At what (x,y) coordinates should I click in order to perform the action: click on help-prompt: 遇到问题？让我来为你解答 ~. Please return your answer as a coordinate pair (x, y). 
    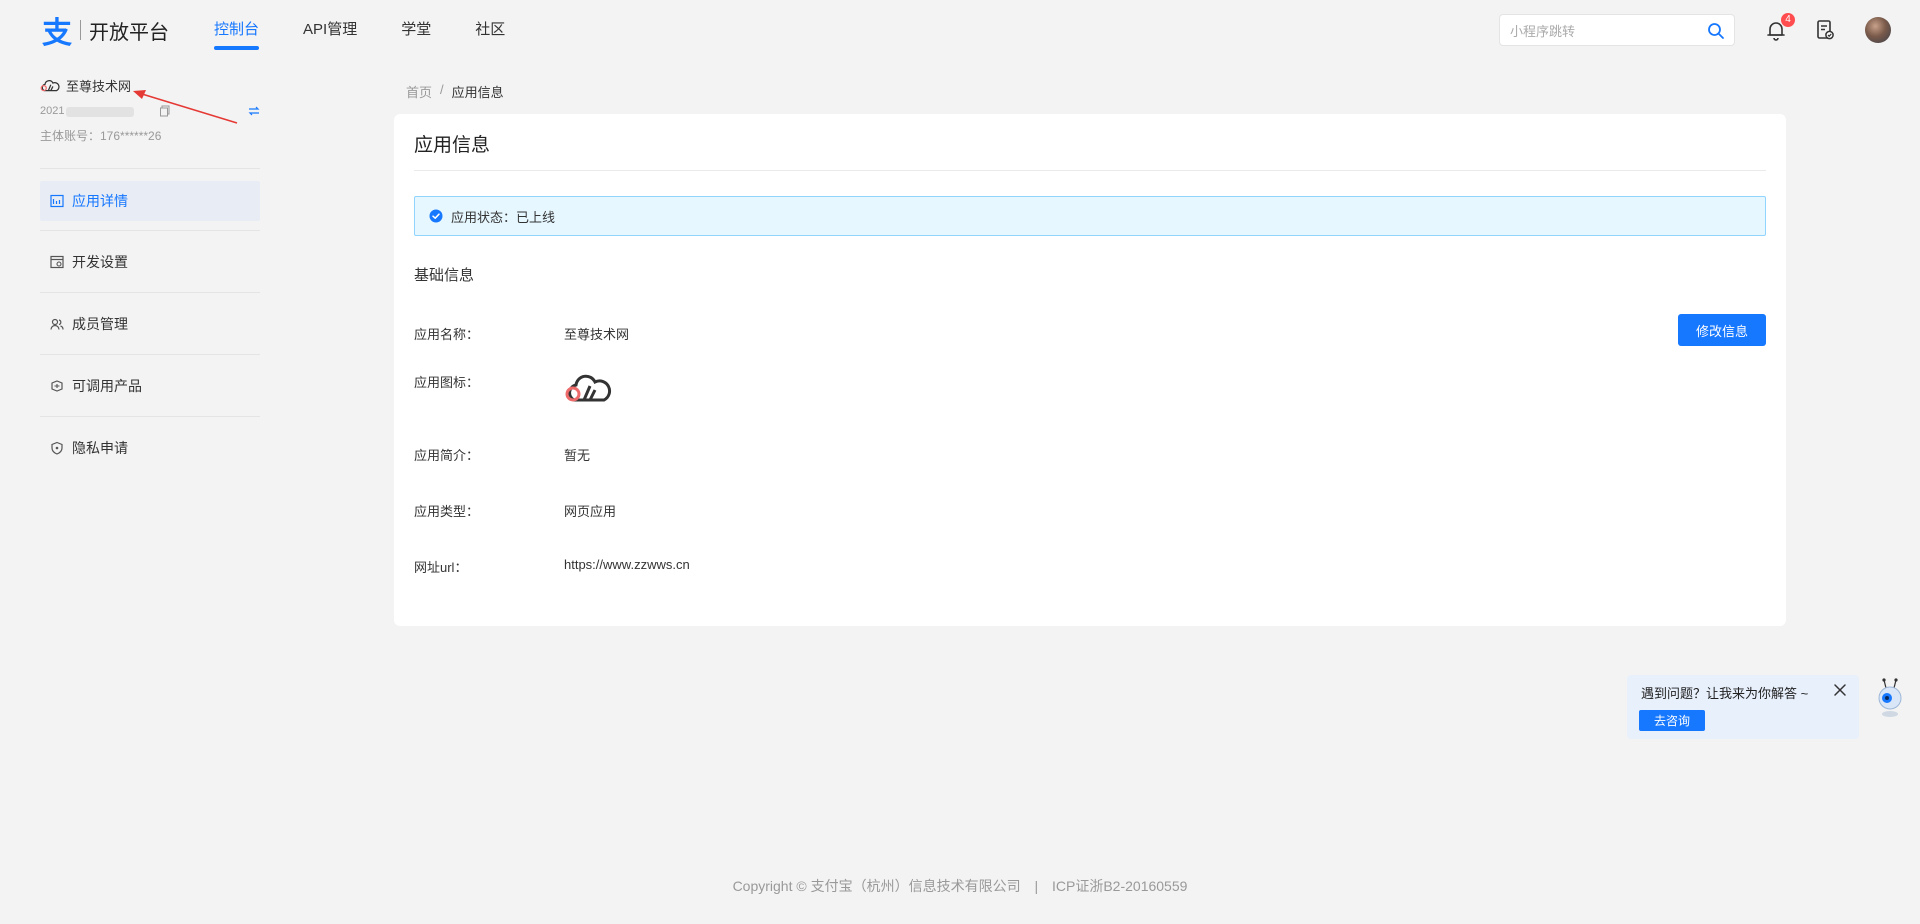
    Looking at the image, I should click on (1725, 693).